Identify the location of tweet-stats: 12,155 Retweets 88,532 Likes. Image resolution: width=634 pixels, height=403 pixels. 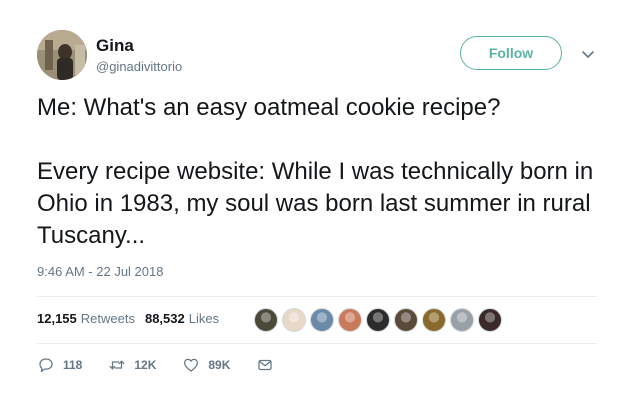
(128, 318).